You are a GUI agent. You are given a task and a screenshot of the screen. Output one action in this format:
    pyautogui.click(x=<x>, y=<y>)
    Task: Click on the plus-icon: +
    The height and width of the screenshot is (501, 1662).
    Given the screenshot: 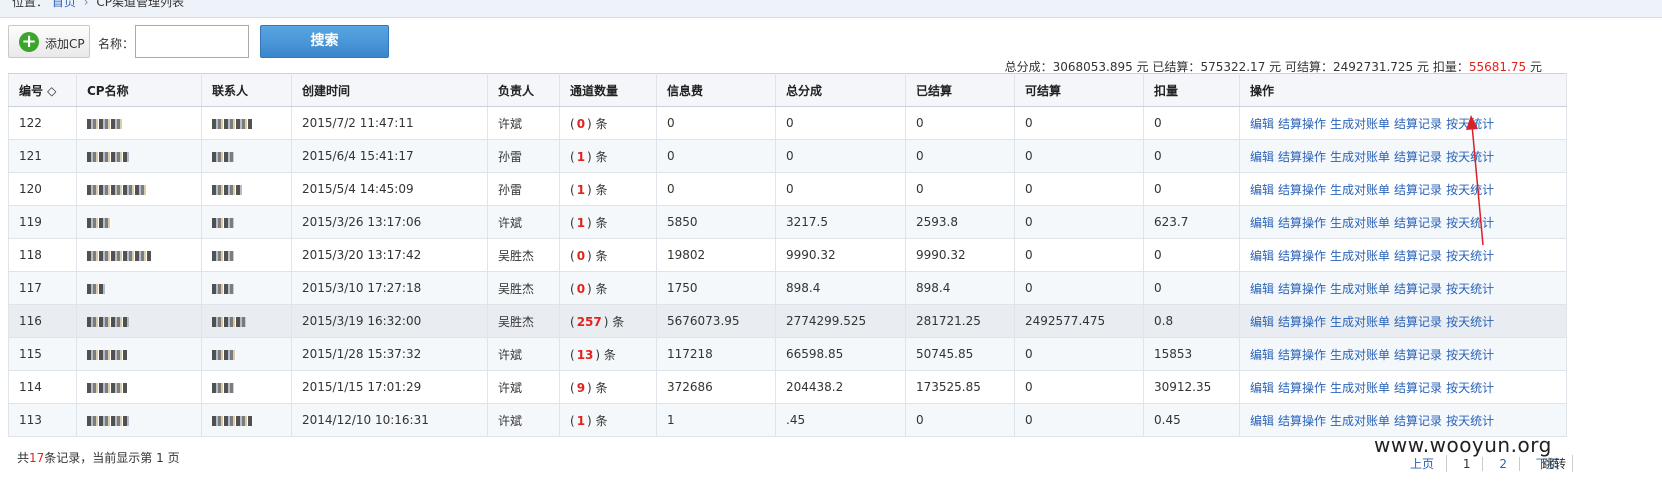 What is the action you would take?
    pyautogui.click(x=29, y=42)
    